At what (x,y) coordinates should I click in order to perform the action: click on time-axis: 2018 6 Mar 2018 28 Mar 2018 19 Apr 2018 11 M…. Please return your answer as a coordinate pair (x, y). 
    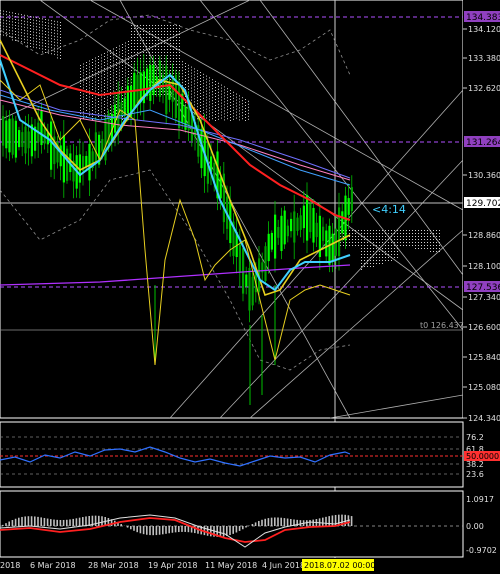
    Looking at the image, I should click on (250, 566).